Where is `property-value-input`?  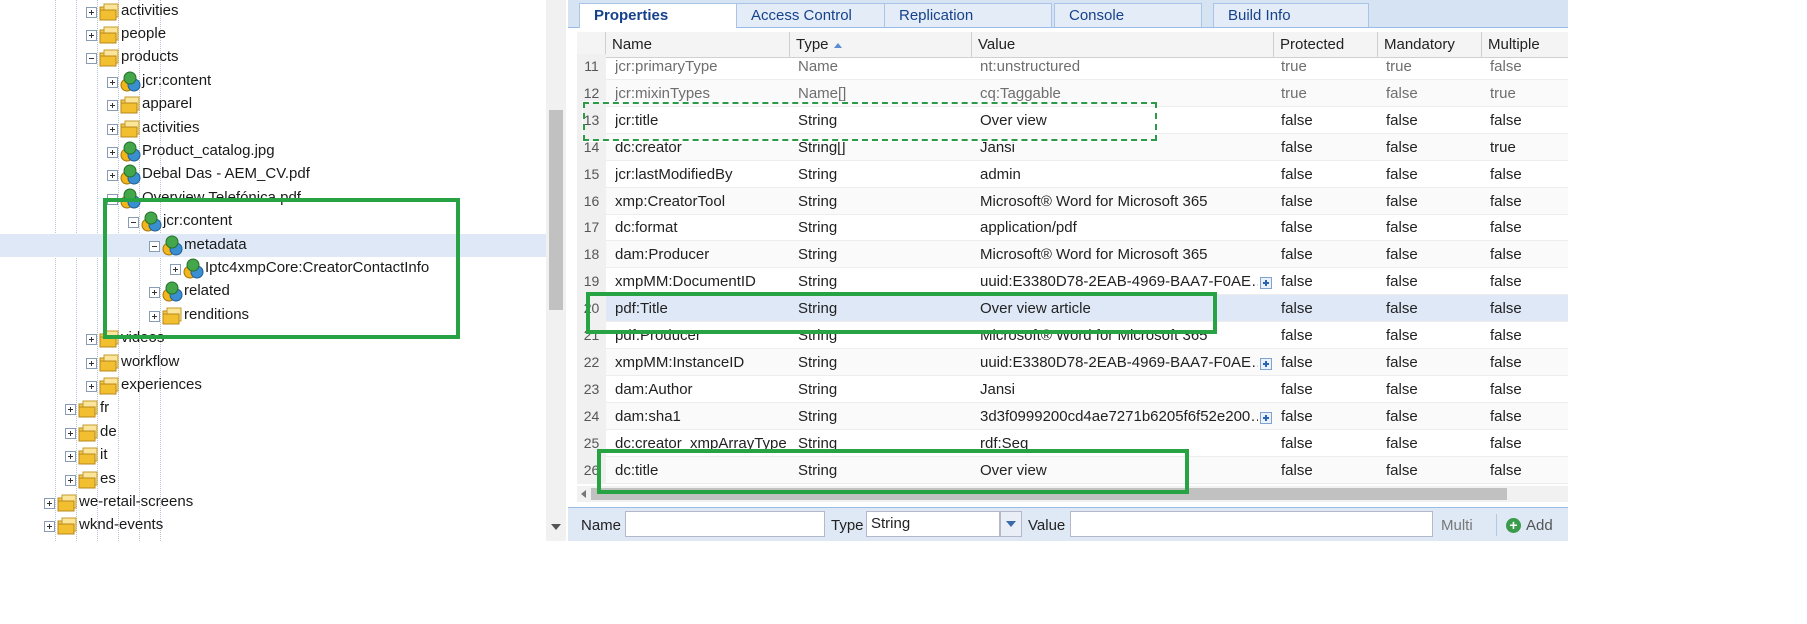
property-value-input is located at coordinates (1251, 524).